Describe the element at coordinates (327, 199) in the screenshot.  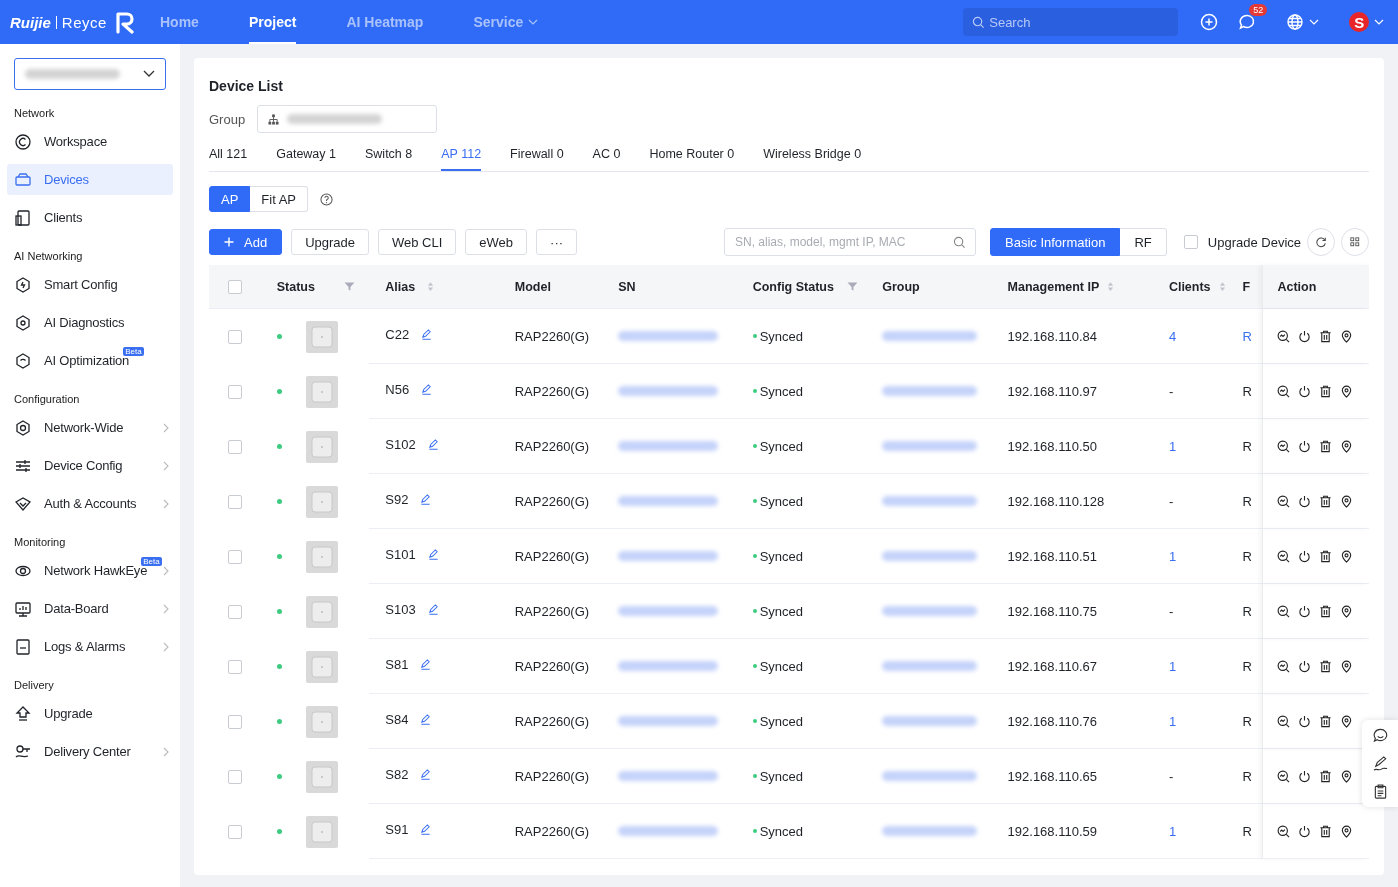
I see `help-icon` at that location.